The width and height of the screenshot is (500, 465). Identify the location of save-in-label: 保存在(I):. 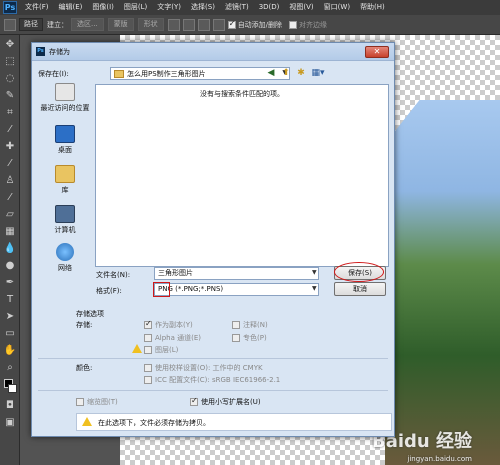
(53, 74).